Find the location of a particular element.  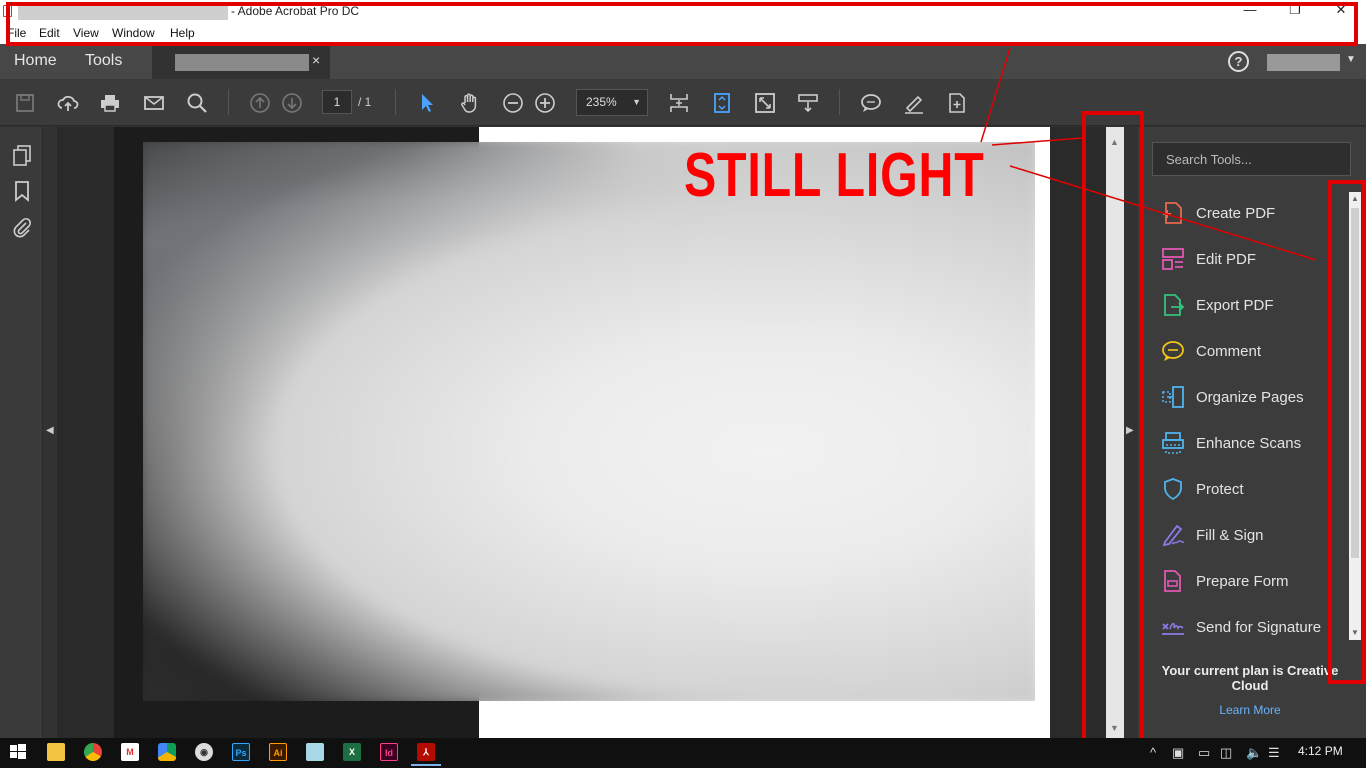

page-up-icon is located at coordinates (260, 103).